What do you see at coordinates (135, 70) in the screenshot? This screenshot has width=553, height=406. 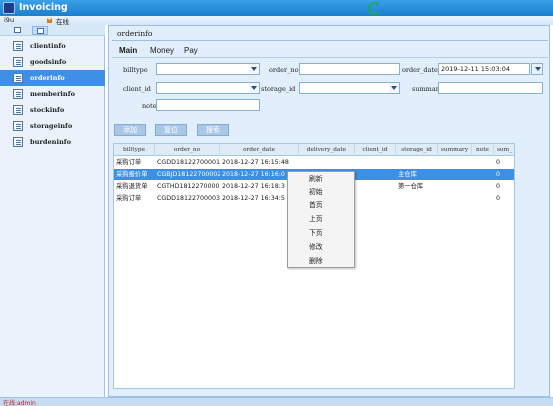 I see `billtype-label: billtype` at bounding box center [135, 70].